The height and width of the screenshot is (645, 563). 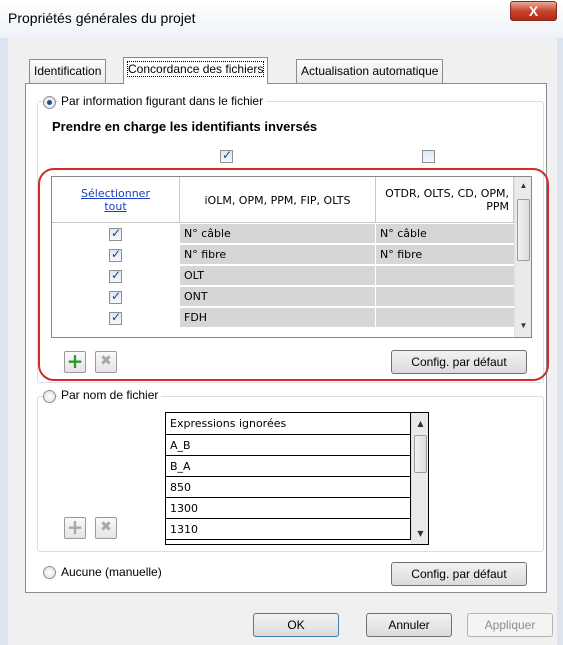 I want to click on expressions-scrollbar: ▲ ▼, so click(x=419, y=478).